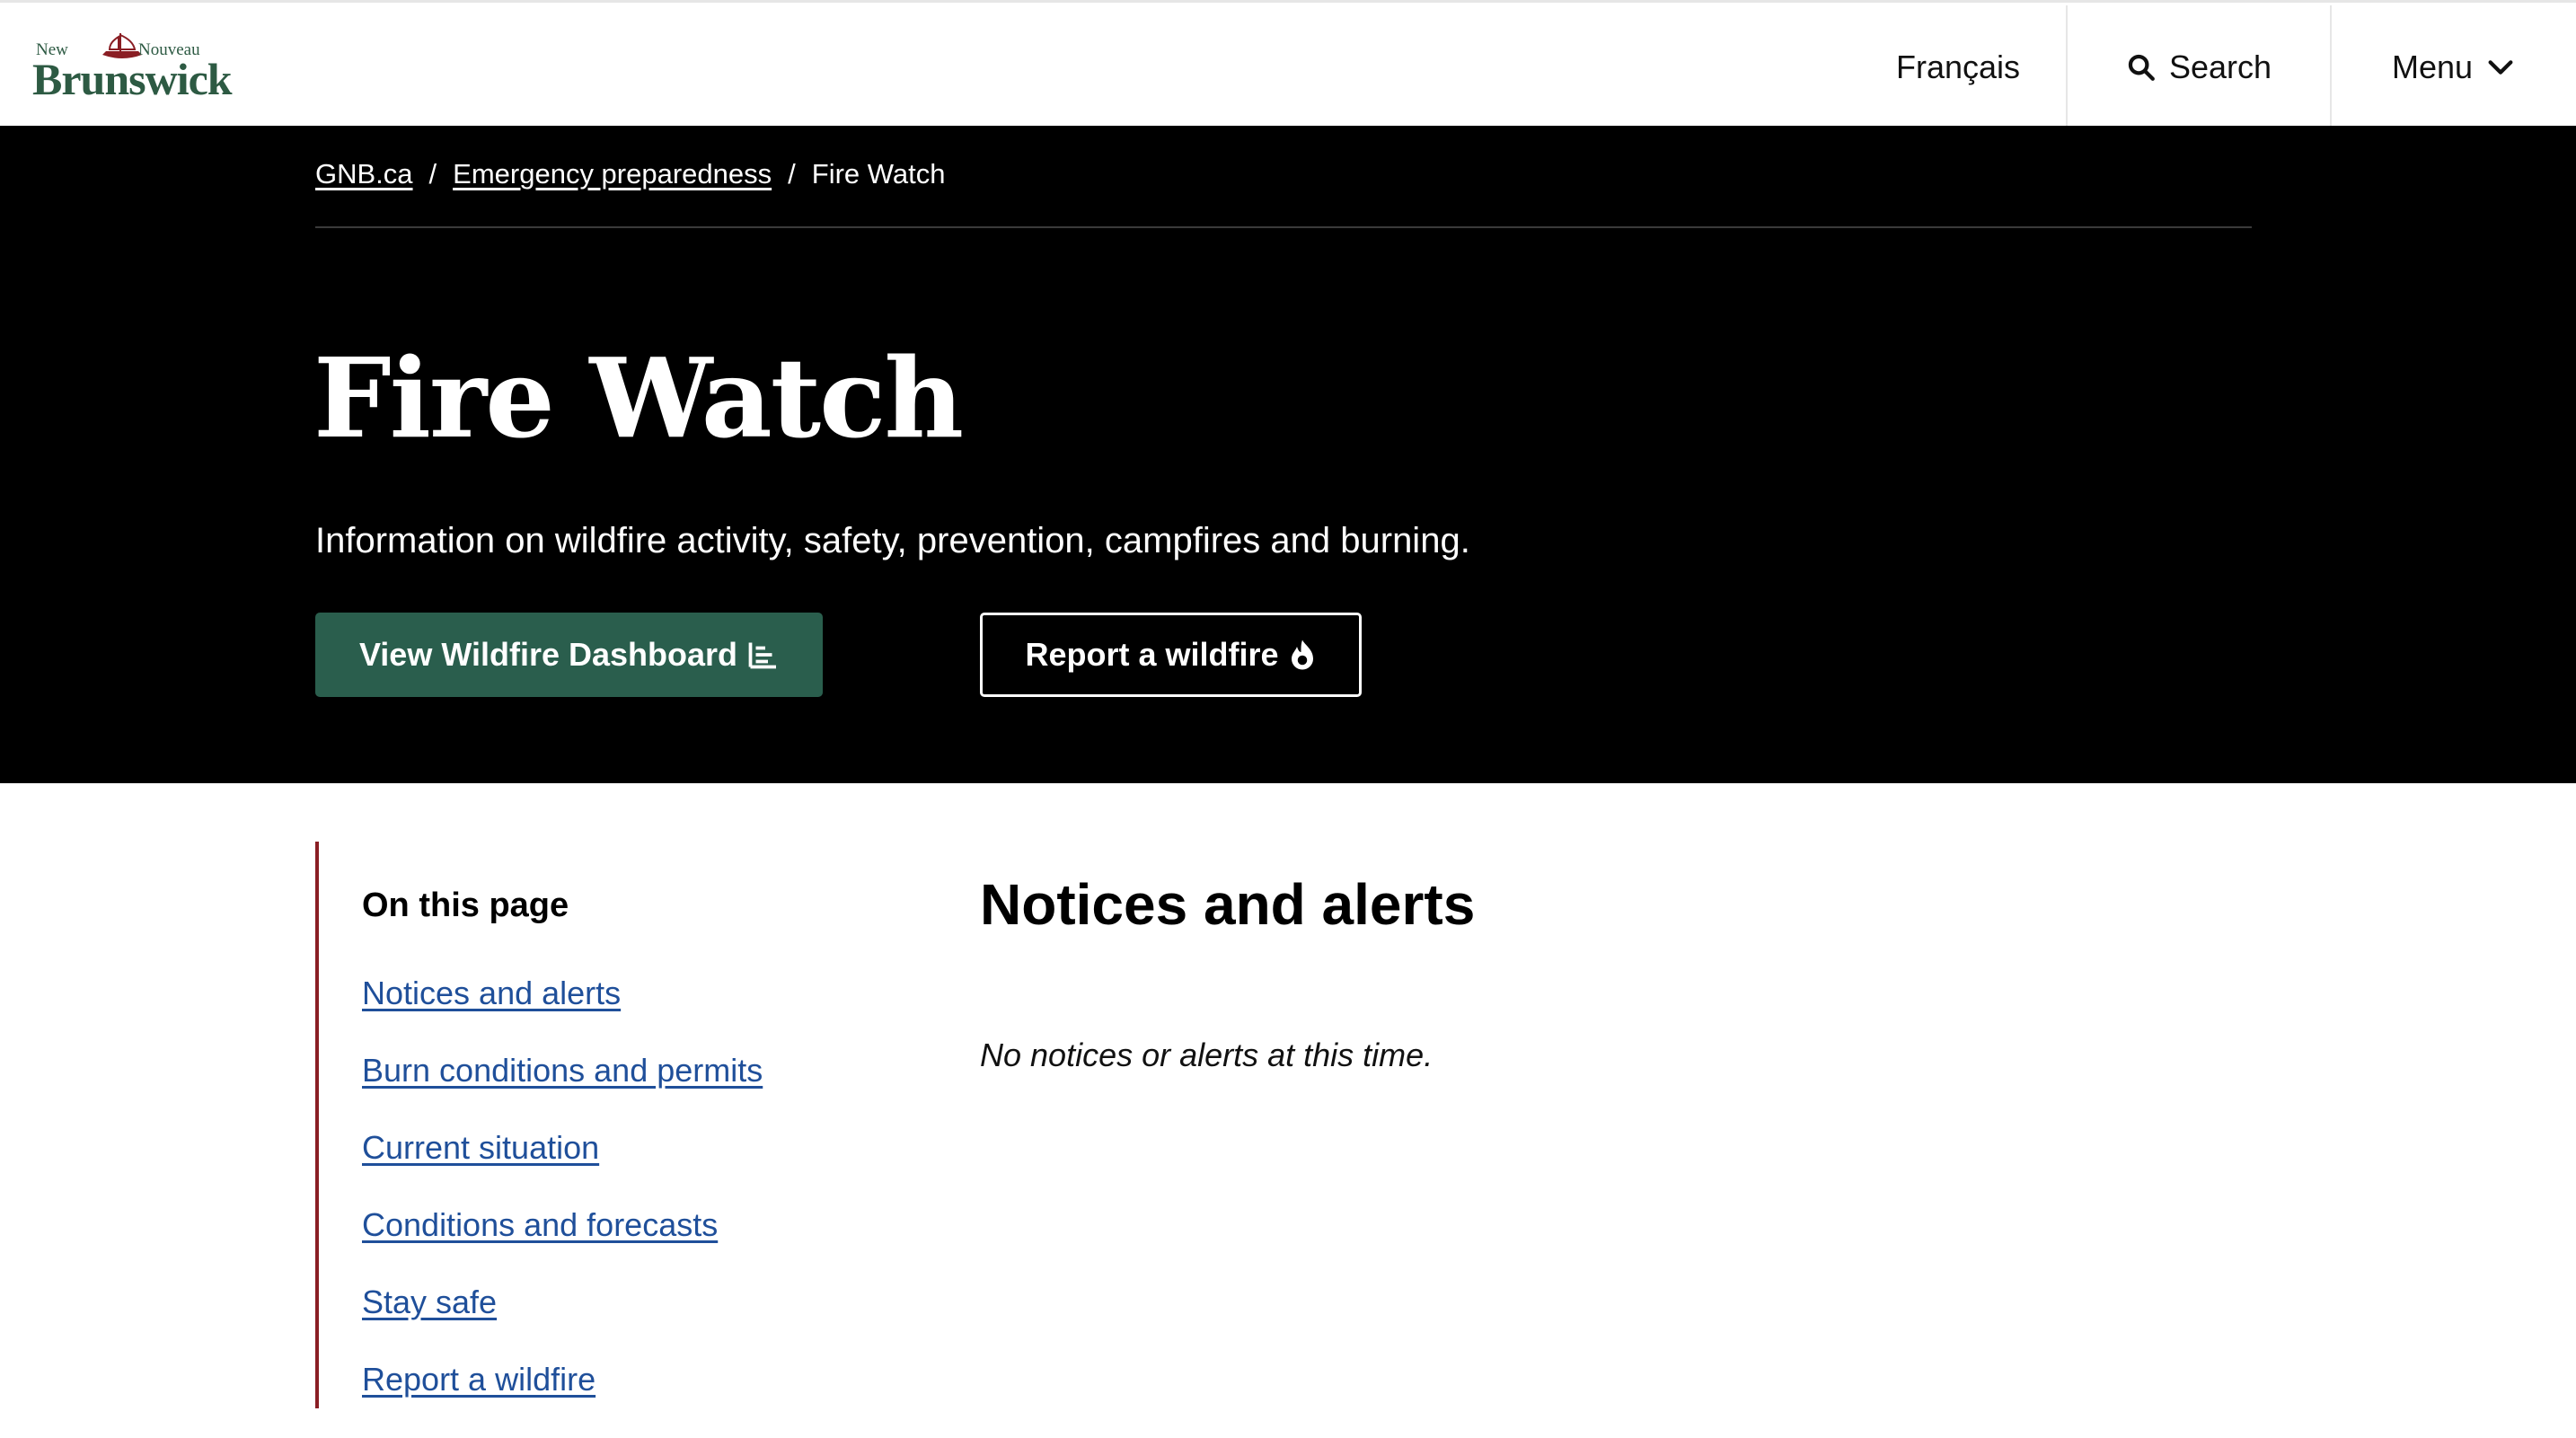  Describe the element at coordinates (1302, 655) in the screenshot. I see `fire-icon` at that location.